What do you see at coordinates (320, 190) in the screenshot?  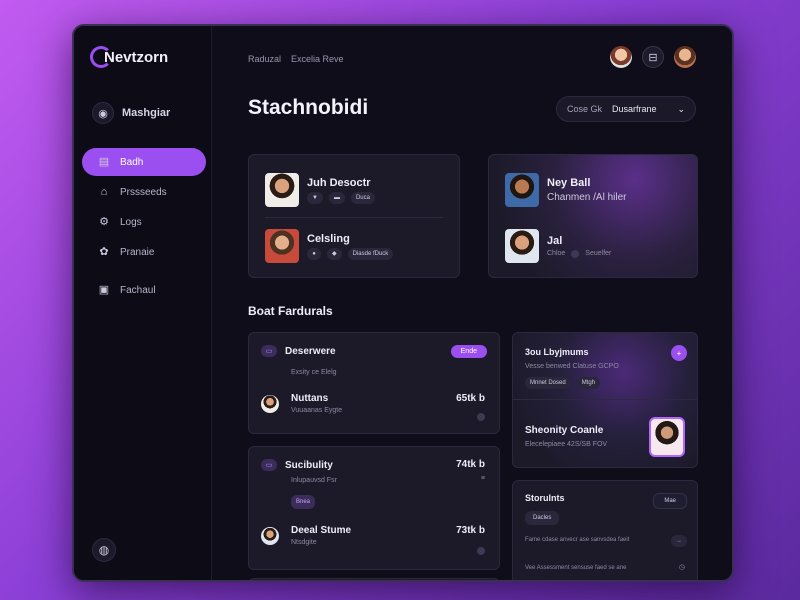 I see `list-item: Juh Desoctr ▼ ▬ Duca` at bounding box center [320, 190].